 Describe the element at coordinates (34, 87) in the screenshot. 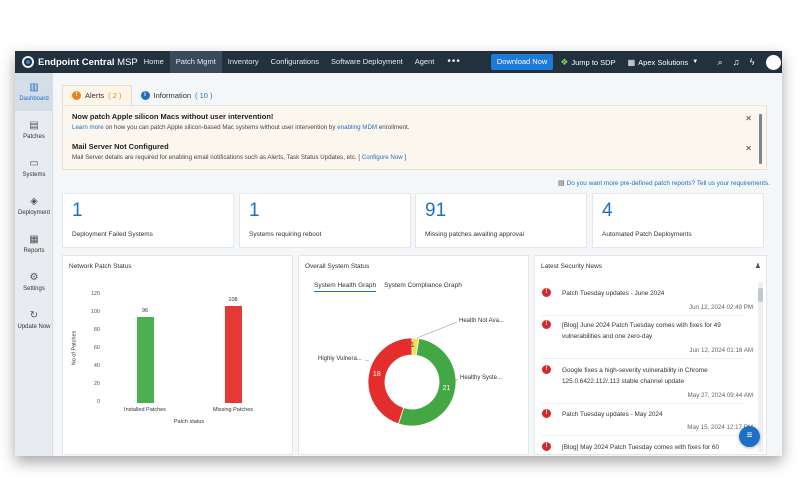

I see `dashboard-icon: ▥` at that location.